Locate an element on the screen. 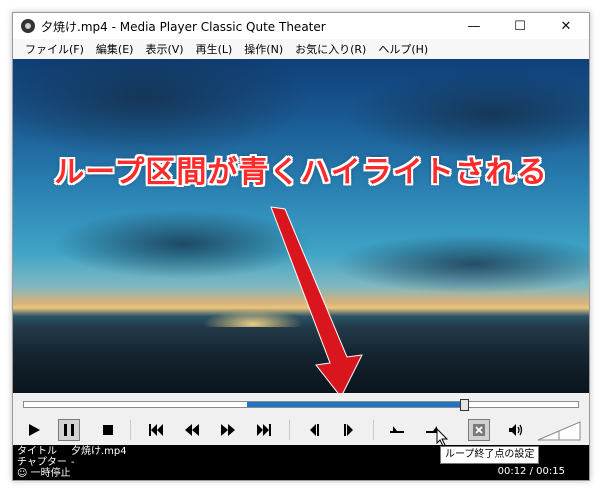  control-bar is located at coordinates (301, 430).